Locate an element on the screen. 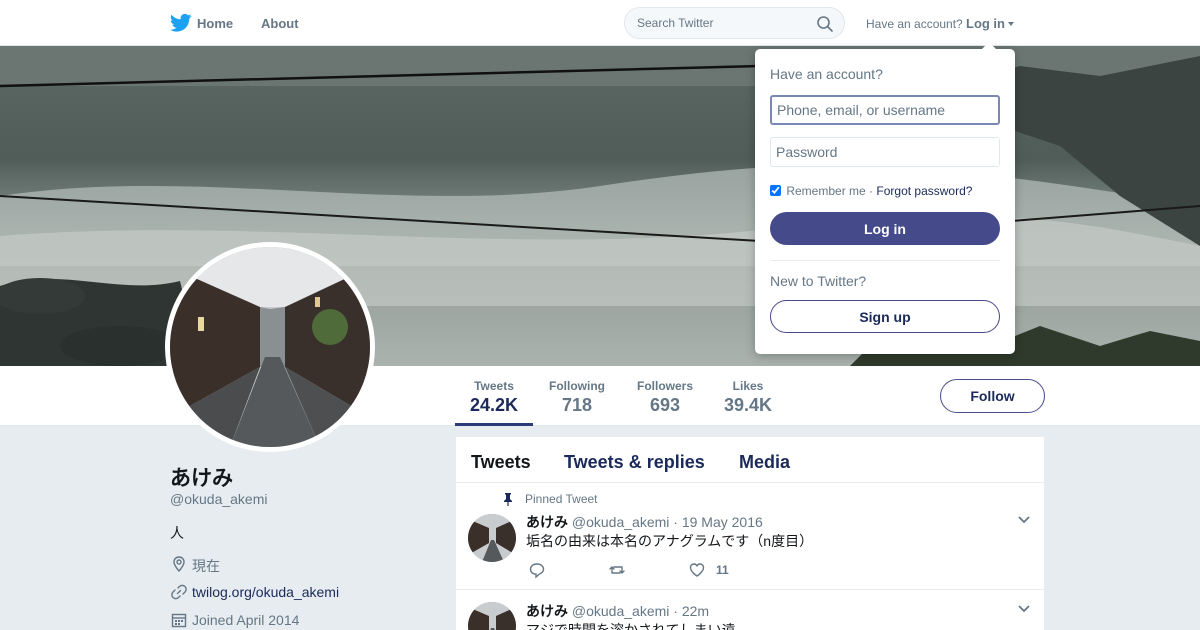 This screenshot has width=1200, height=630. follow-button: Follow is located at coordinates (992, 396).